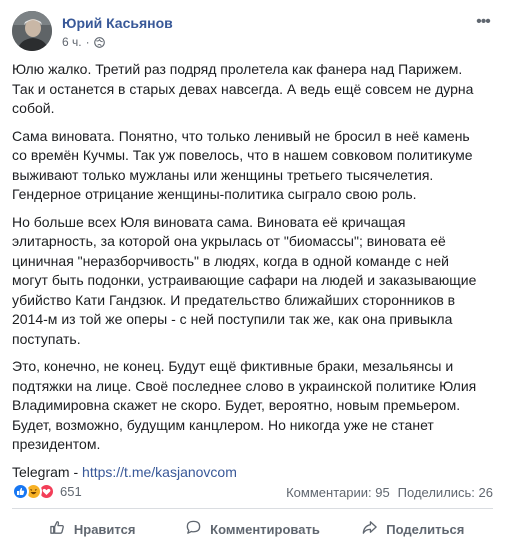 Image resolution: width=505 pixels, height=555 pixels. Describe the element at coordinates (159, 472) in the screenshot. I see `telegram-link: https://t.me/kasjanovcom` at that location.